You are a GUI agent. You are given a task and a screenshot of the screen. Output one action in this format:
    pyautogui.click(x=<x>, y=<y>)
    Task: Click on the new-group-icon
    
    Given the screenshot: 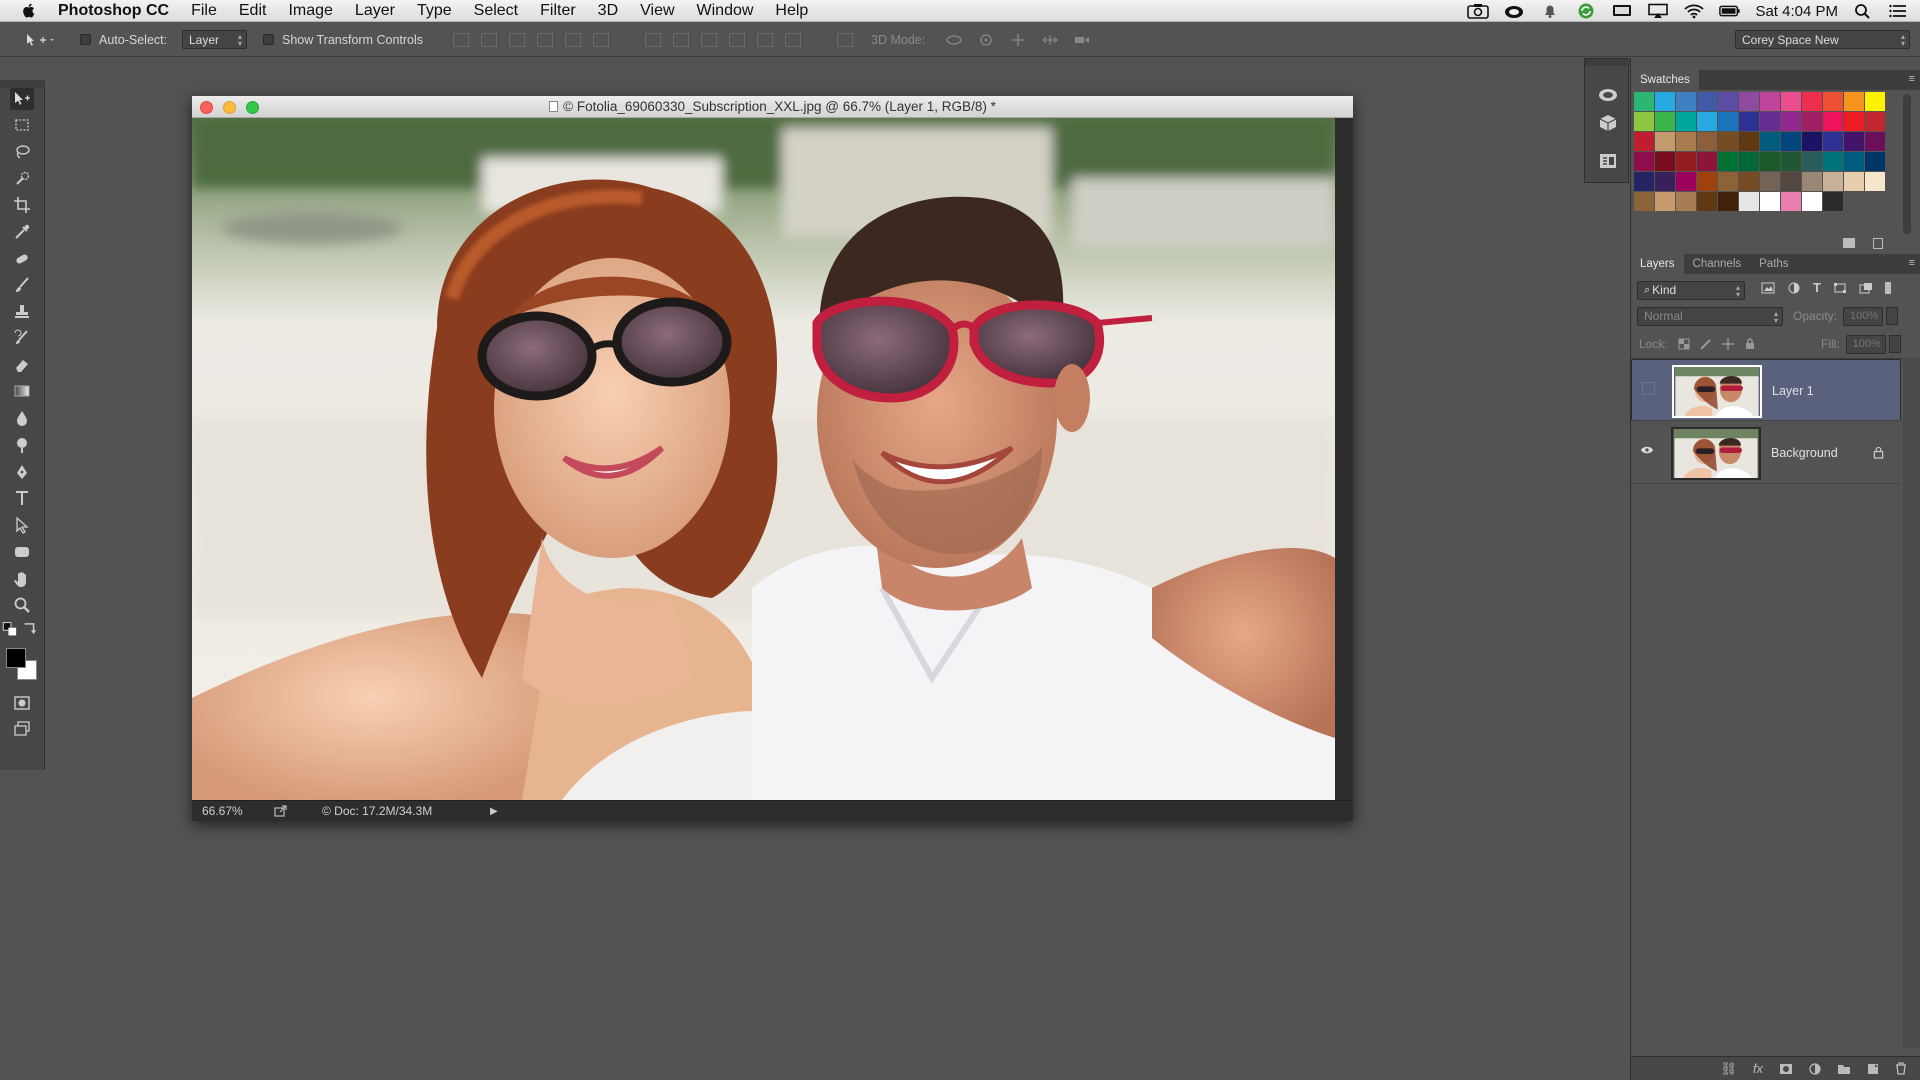 What is the action you would take?
    pyautogui.click(x=1844, y=1069)
    